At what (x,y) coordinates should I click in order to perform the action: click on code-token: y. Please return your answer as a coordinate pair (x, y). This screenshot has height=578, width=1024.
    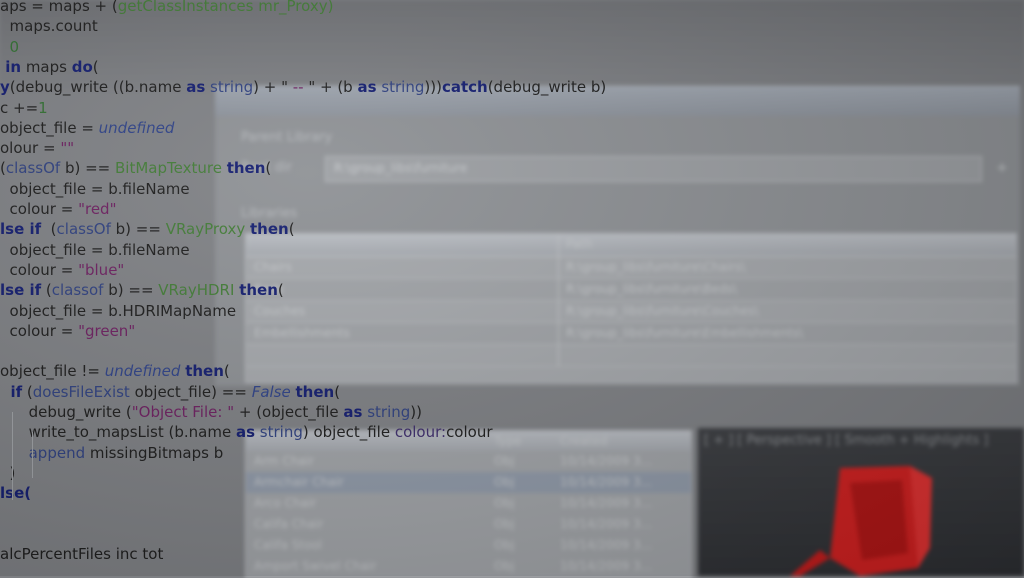
    Looking at the image, I should click on (5, 87).